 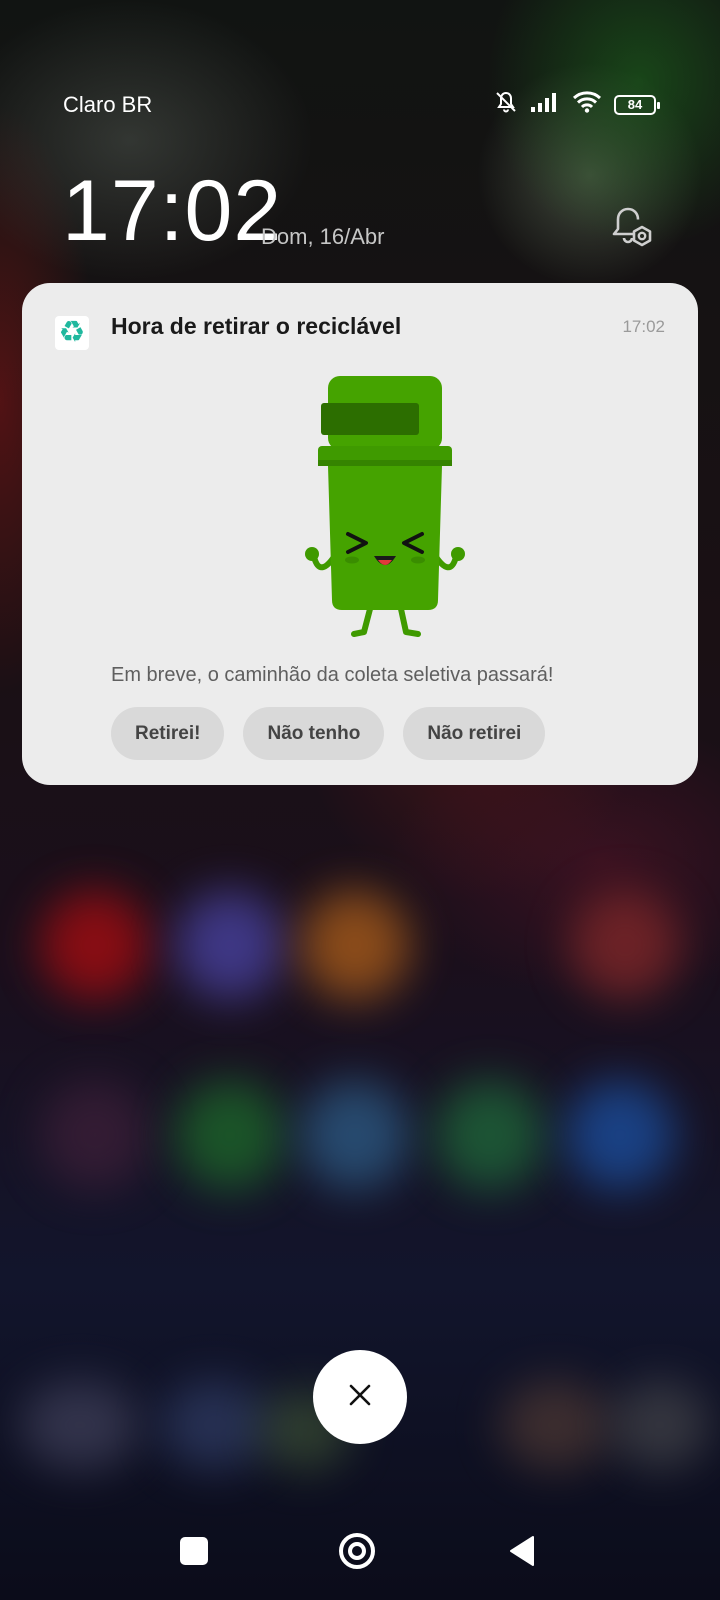 I want to click on action-button-nao-retirei: Não retirei, so click(x=474, y=733).